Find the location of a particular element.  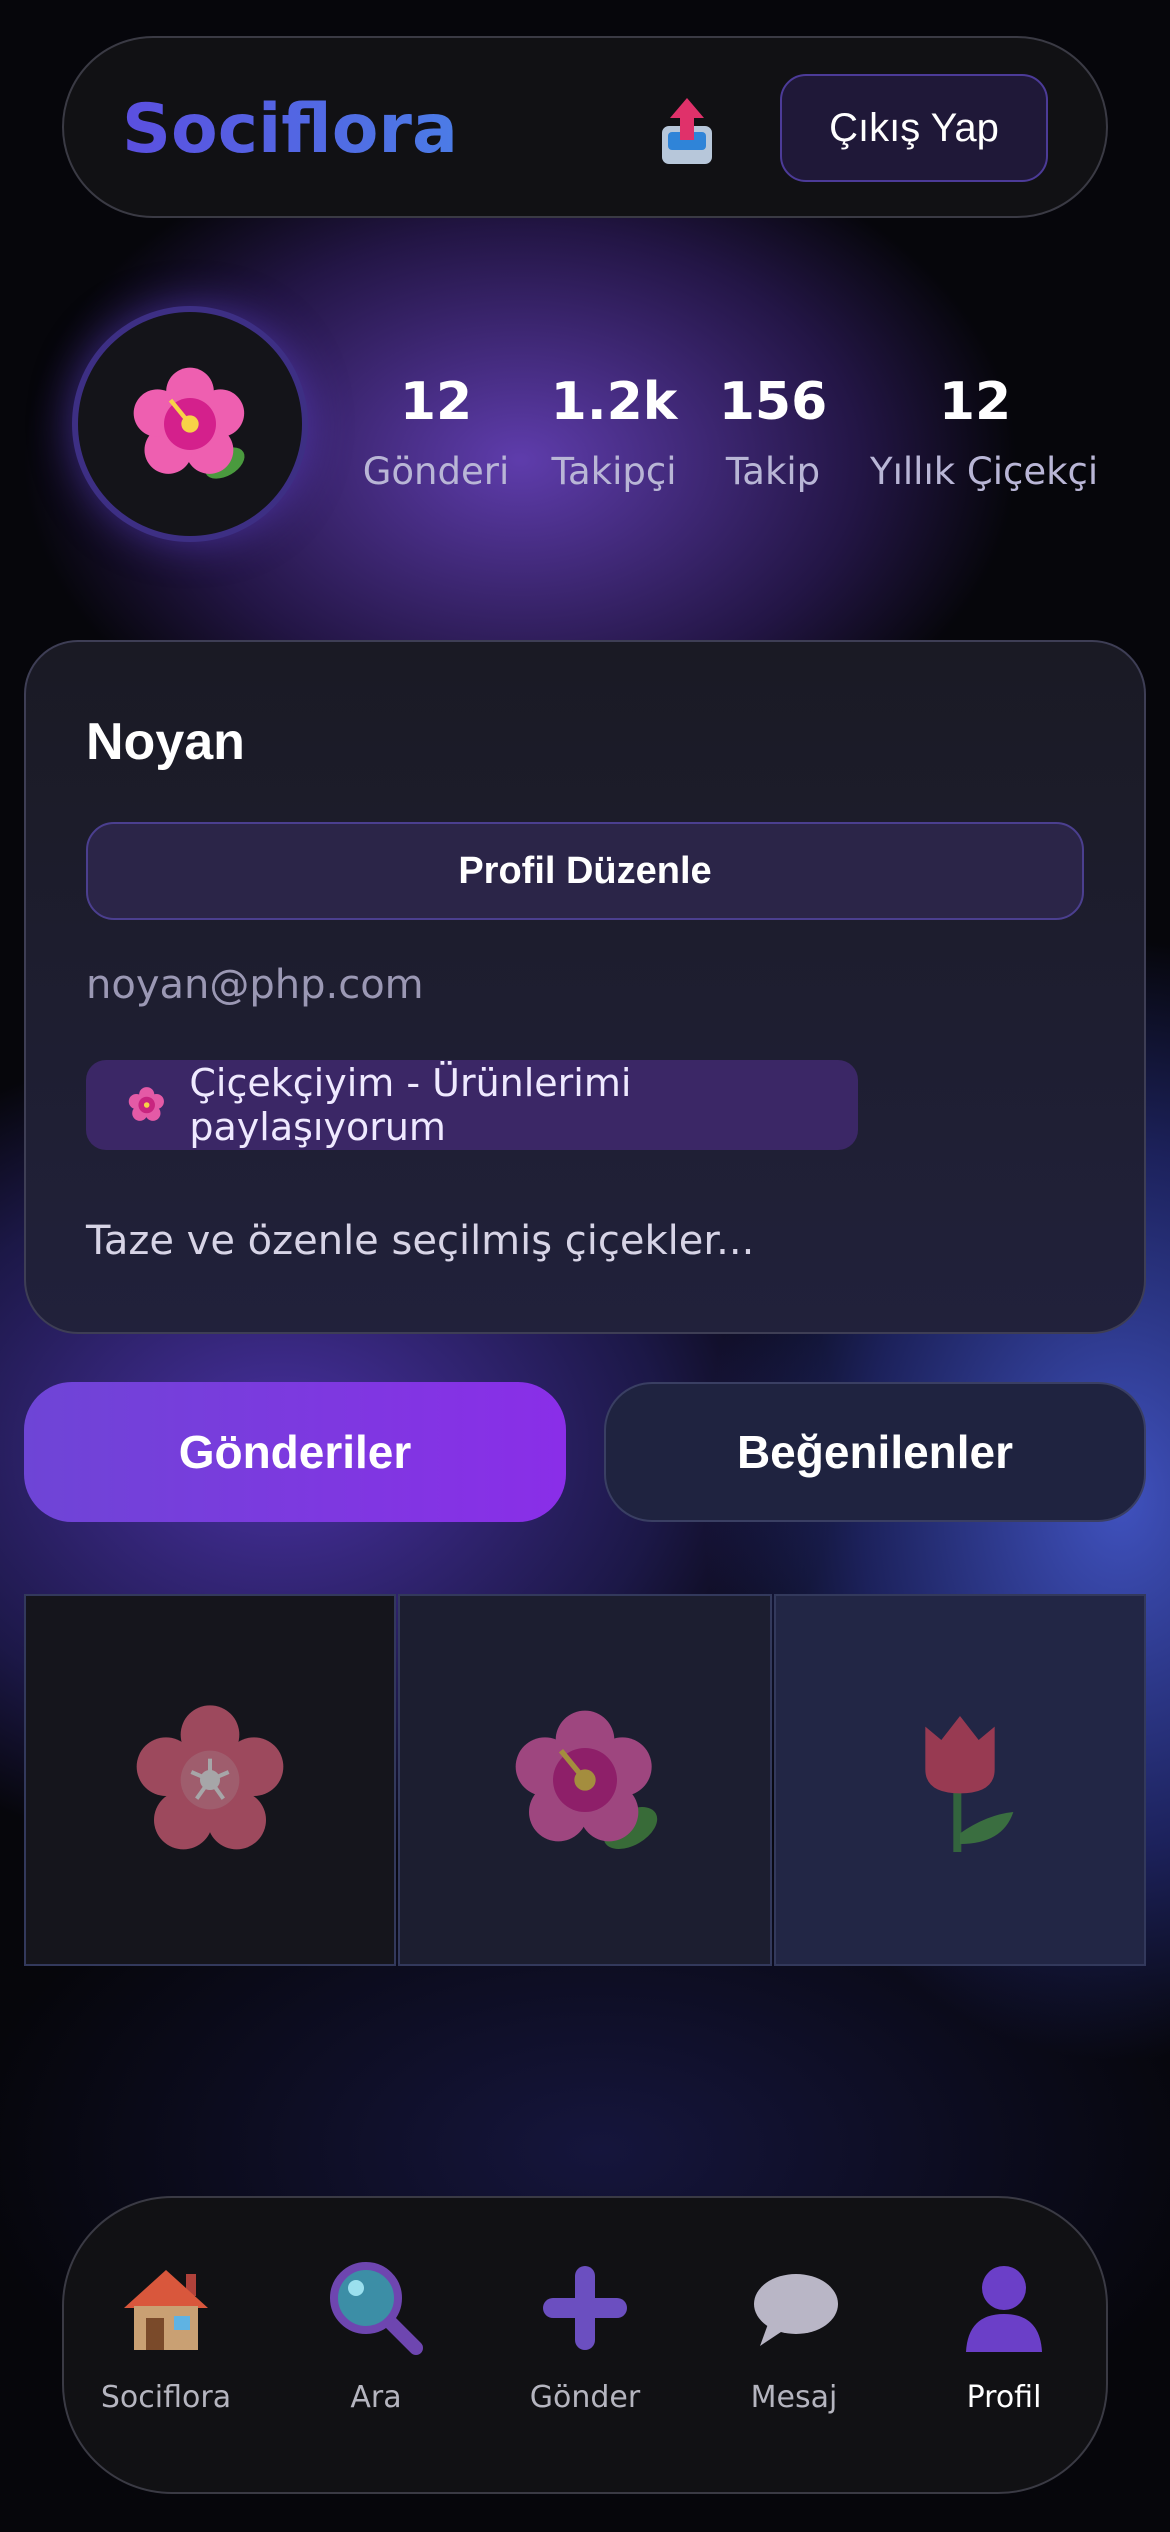

profile-email: noyan@php.com is located at coordinates (255, 985).